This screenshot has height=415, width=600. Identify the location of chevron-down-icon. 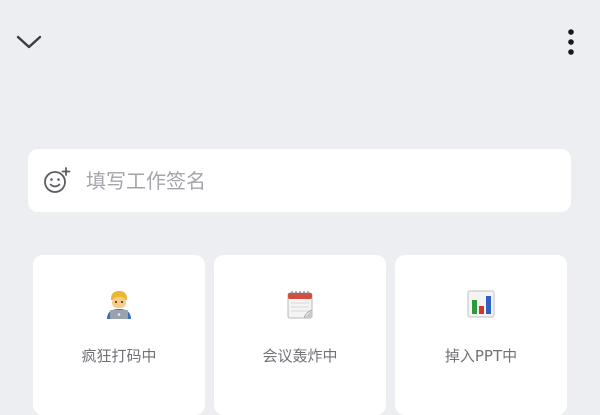
(29, 42).